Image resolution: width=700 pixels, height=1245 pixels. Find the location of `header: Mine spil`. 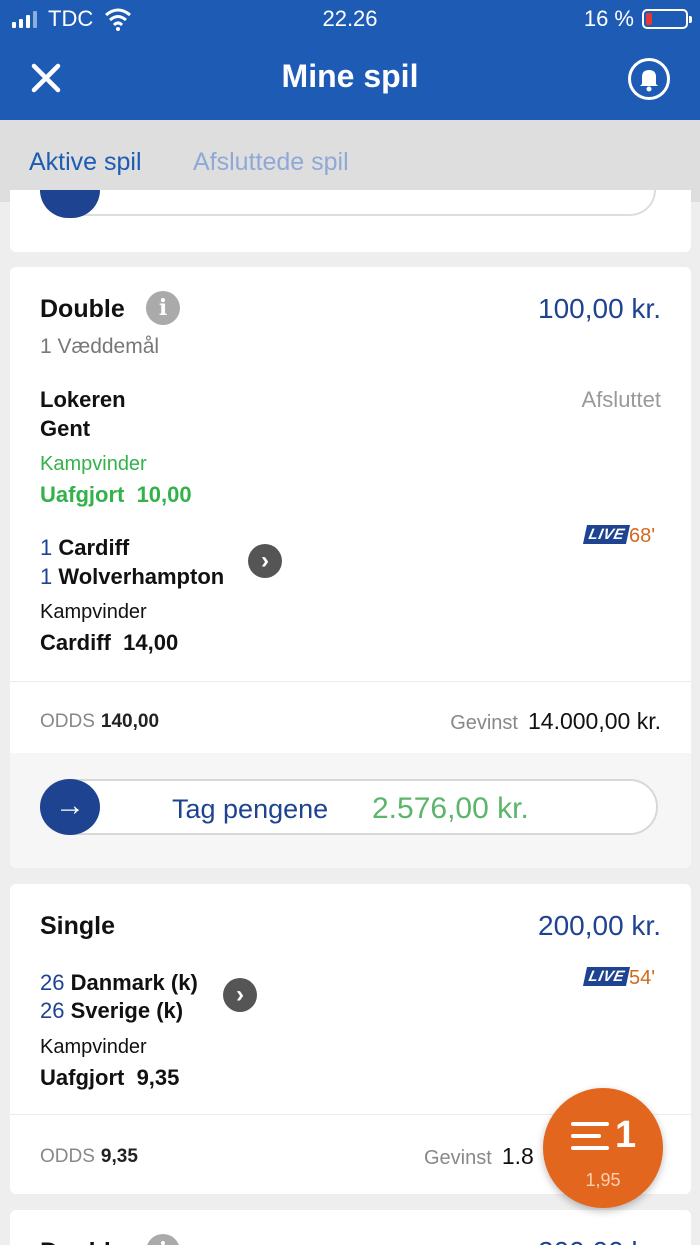

header: Mine spil is located at coordinates (350, 80).